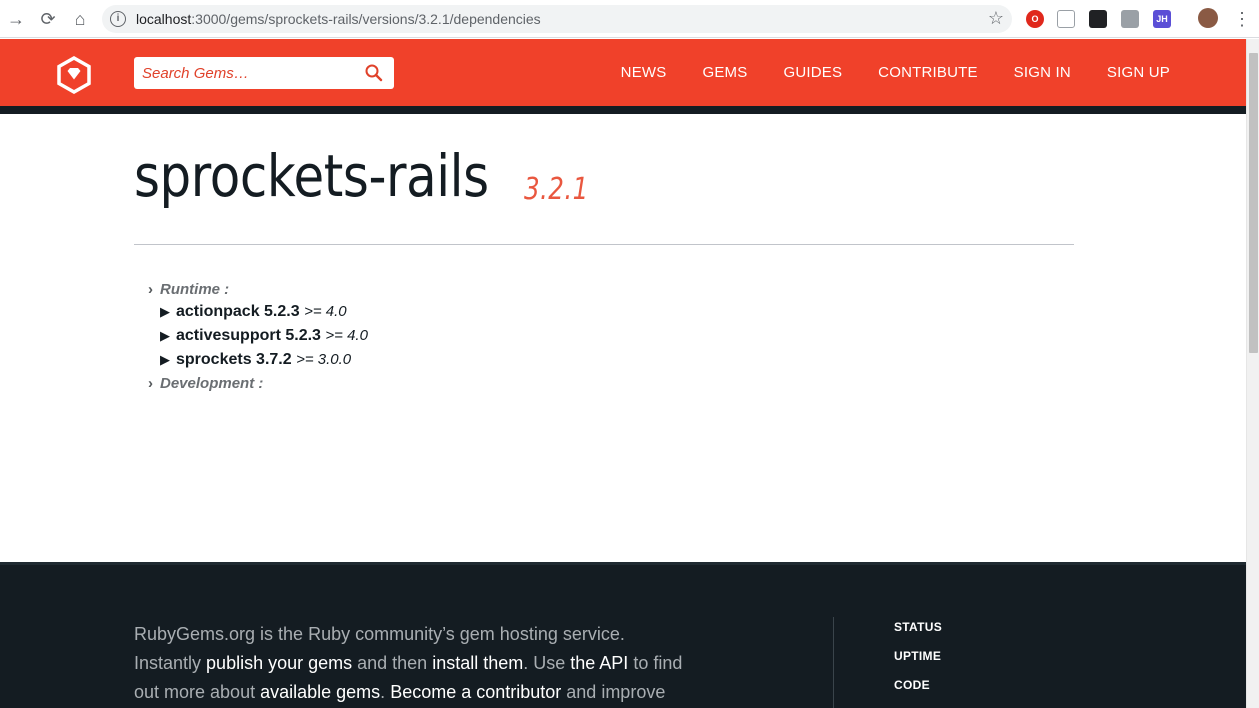 The image size is (1259, 708). Describe the element at coordinates (1253, 203) in the screenshot. I see `scrollbar-thumb` at that location.